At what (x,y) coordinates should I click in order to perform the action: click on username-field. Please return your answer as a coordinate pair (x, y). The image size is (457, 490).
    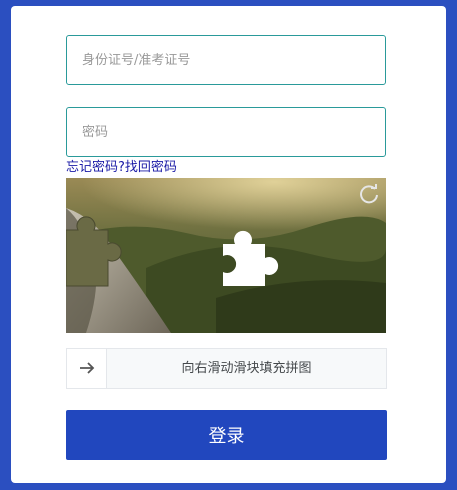
    Looking at the image, I should click on (226, 60).